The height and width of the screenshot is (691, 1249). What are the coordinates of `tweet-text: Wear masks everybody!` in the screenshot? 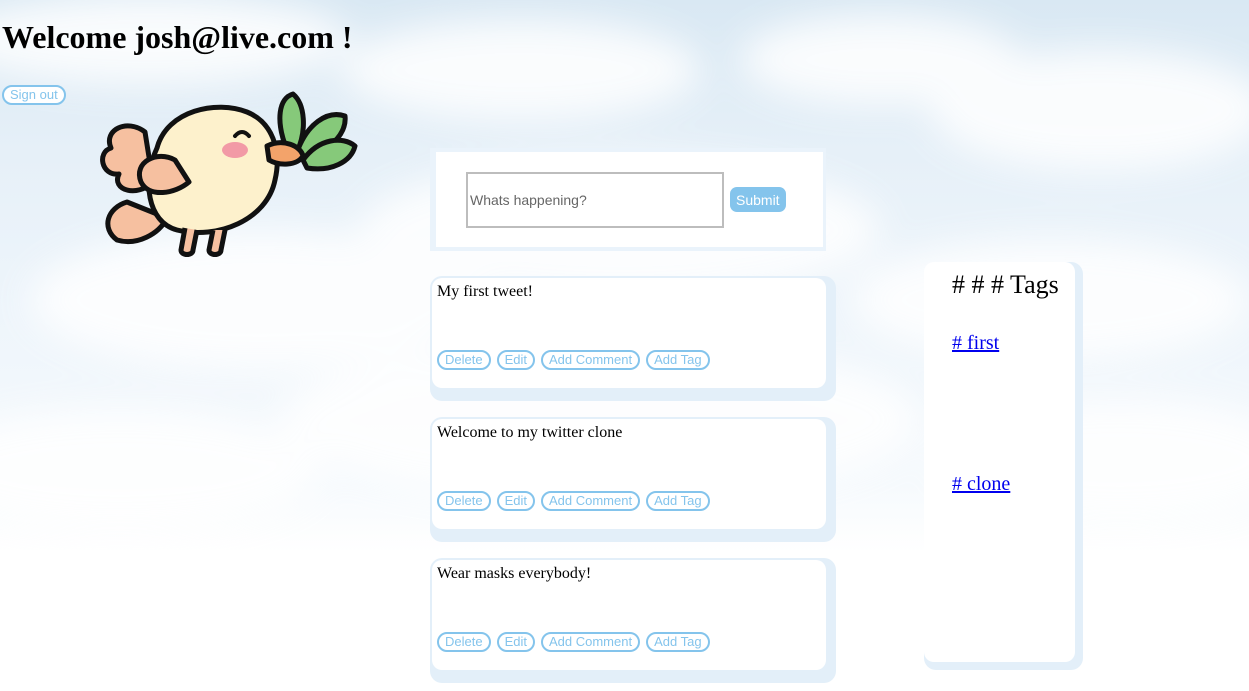 It's located at (514, 573).